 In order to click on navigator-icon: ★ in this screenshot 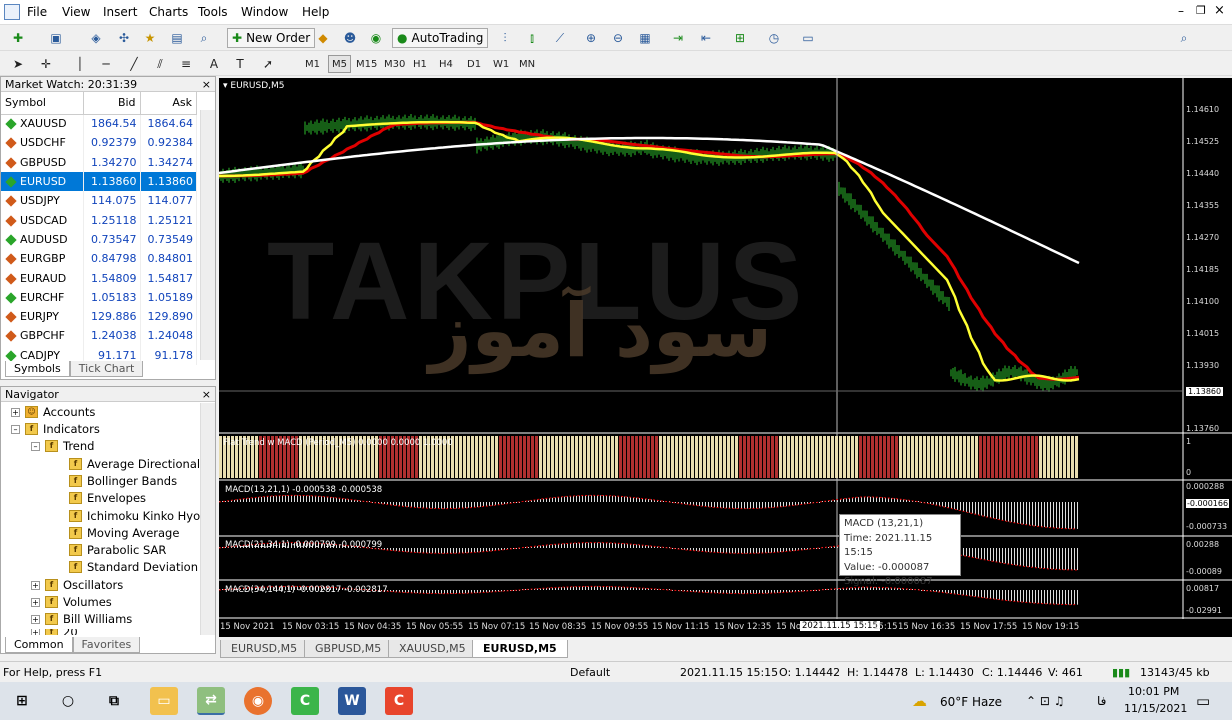, I will do `click(150, 38)`.